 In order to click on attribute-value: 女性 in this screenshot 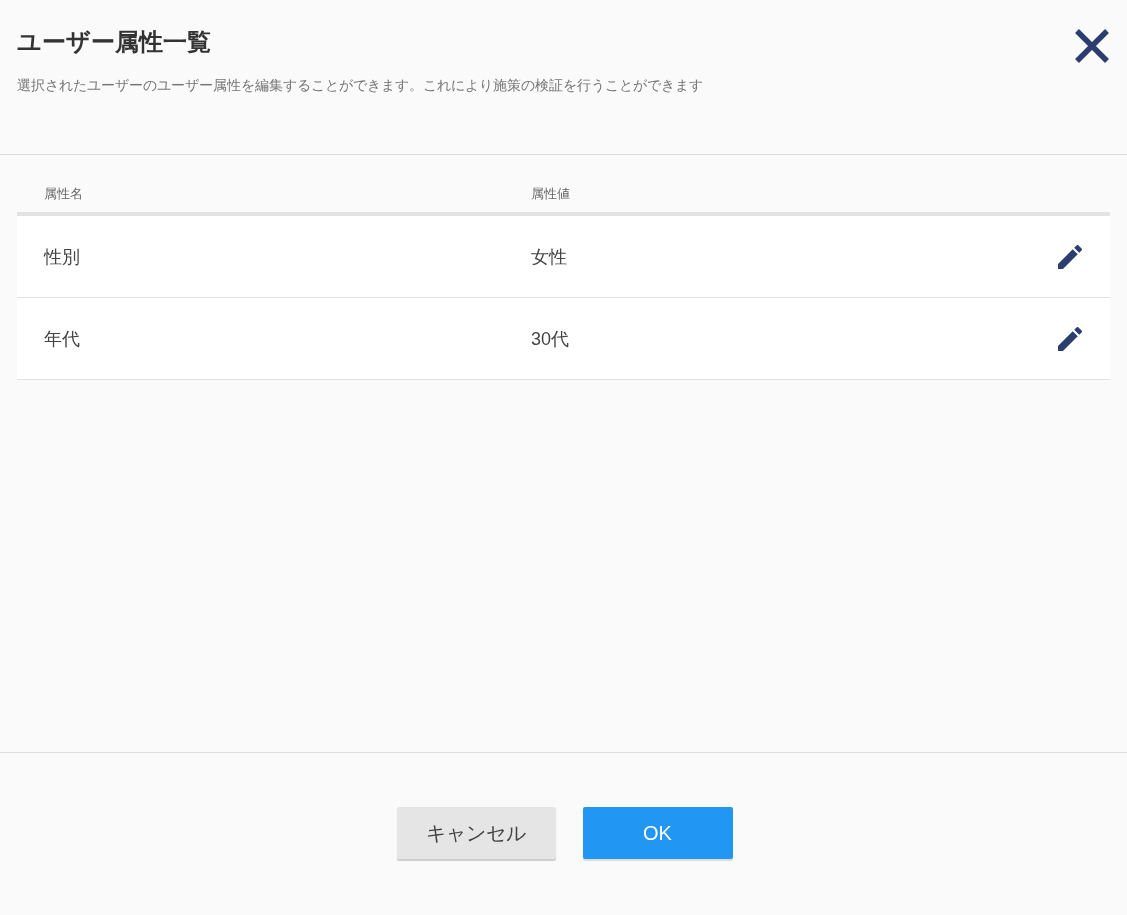, I will do `click(549, 257)`.